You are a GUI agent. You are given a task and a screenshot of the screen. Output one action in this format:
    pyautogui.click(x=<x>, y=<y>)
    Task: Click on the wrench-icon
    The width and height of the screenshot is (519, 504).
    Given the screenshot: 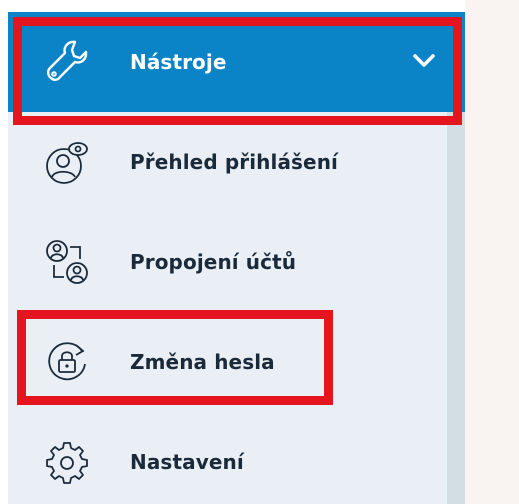 What is the action you would take?
    pyautogui.click(x=67, y=60)
    